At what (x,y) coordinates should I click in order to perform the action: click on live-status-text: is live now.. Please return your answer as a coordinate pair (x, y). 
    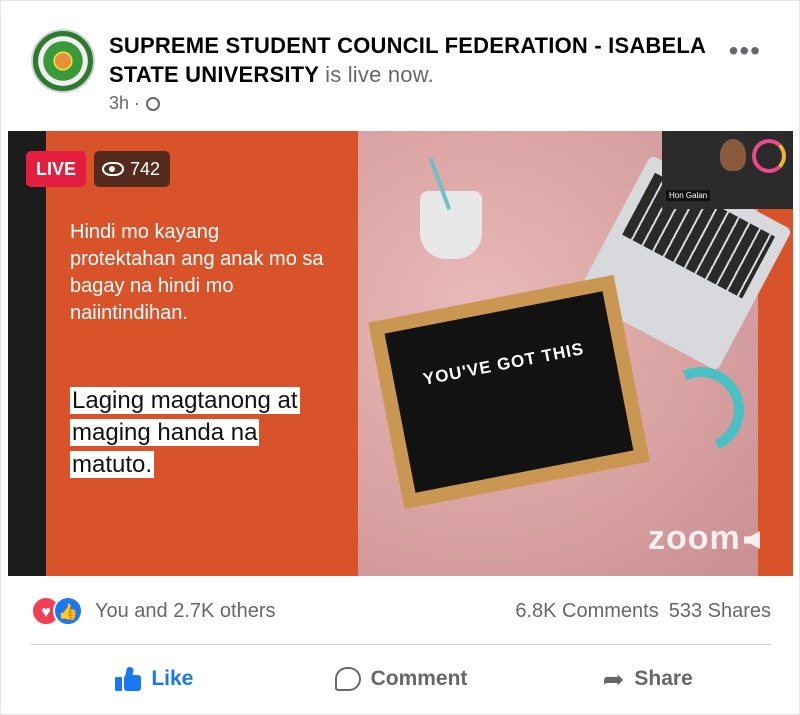
    Looking at the image, I should click on (379, 74).